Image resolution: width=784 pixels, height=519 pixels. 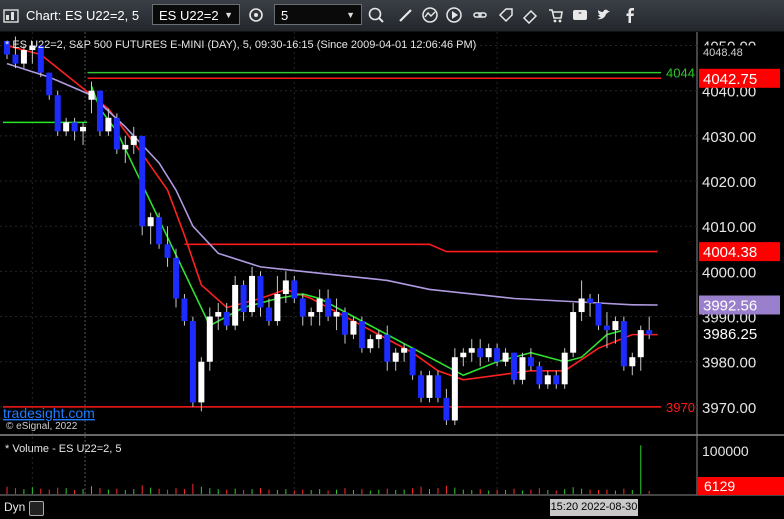 What do you see at coordinates (719, 486) in the screenshot?
I see `volume-last-label: 6129` at bounding box center [719, 486].